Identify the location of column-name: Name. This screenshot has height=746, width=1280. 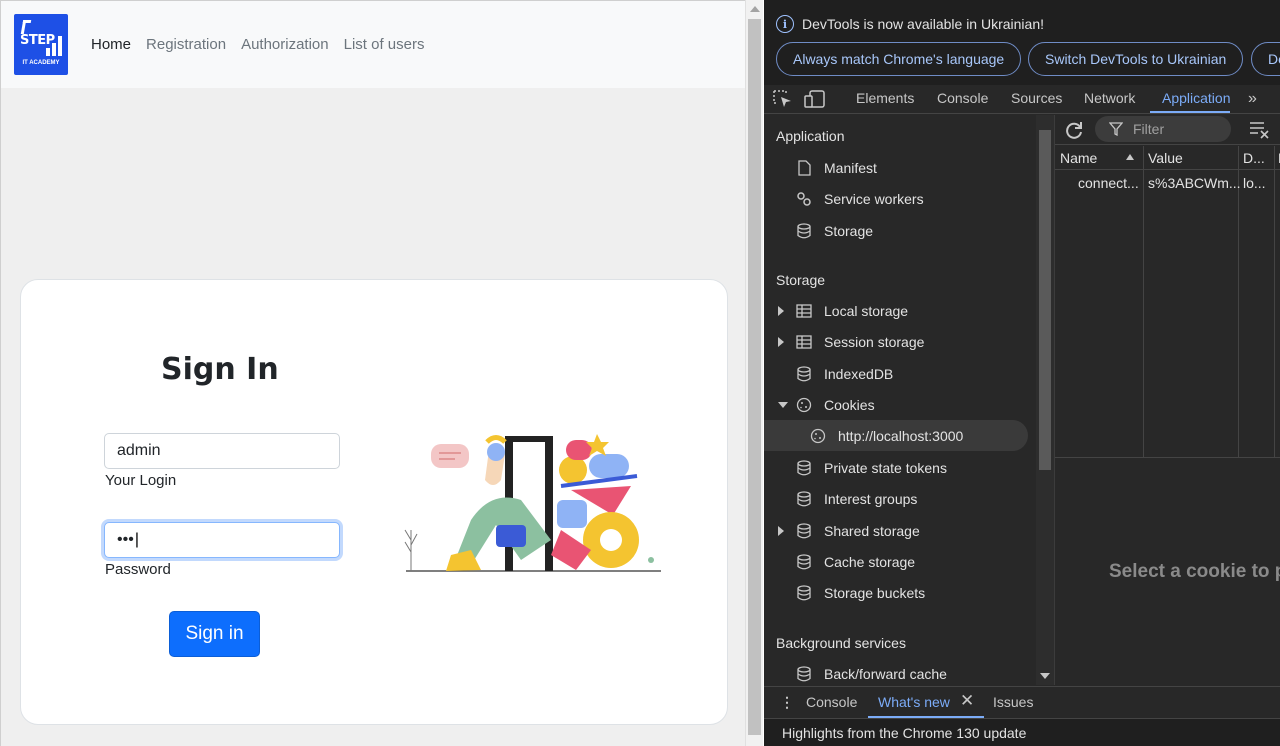
(1078, 158).